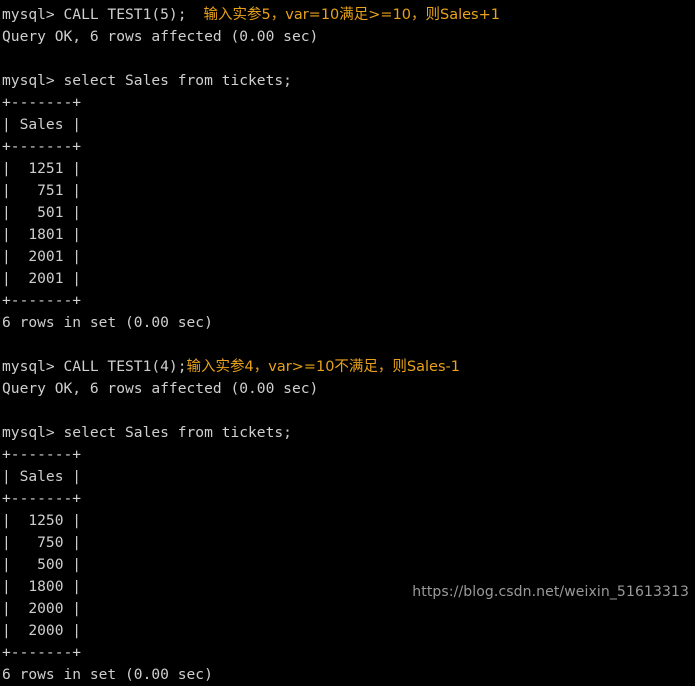 This screenshot has width=695, height=686. I want to click on rows-in-set-status-1: 6 rows in set (0.00 sec), so click(107, 322).